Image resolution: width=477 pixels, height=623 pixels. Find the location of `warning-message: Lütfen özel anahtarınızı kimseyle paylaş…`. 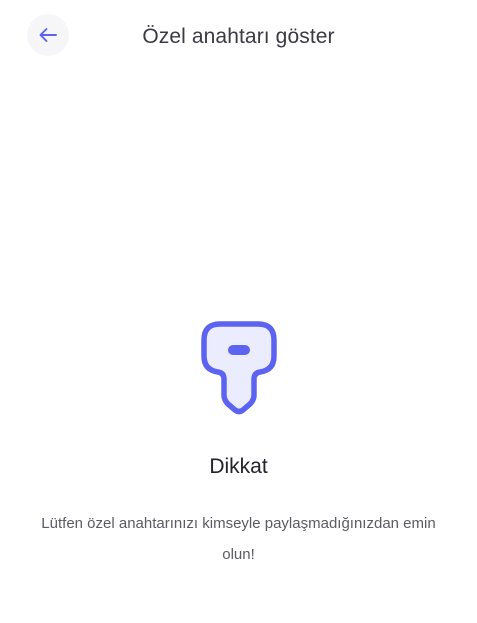

warning-message: Lütfen özel anahtarınızı kimseyle paylaş… is located at coordinates (238, 539).